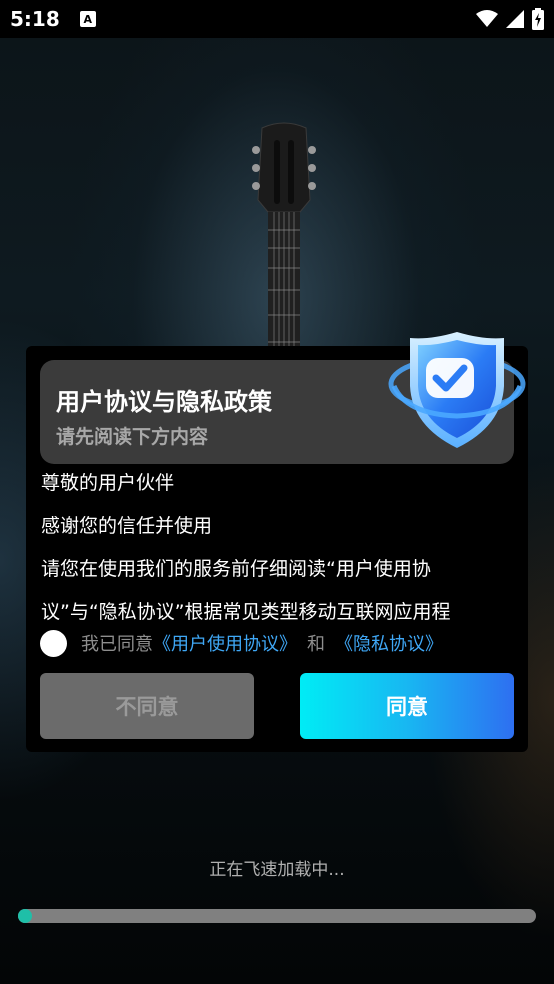 This screenshot has height=984, width=554. Describe the element at coordinates (35, 19) in the screenshot. I see `status-time: 5:18` at that location.